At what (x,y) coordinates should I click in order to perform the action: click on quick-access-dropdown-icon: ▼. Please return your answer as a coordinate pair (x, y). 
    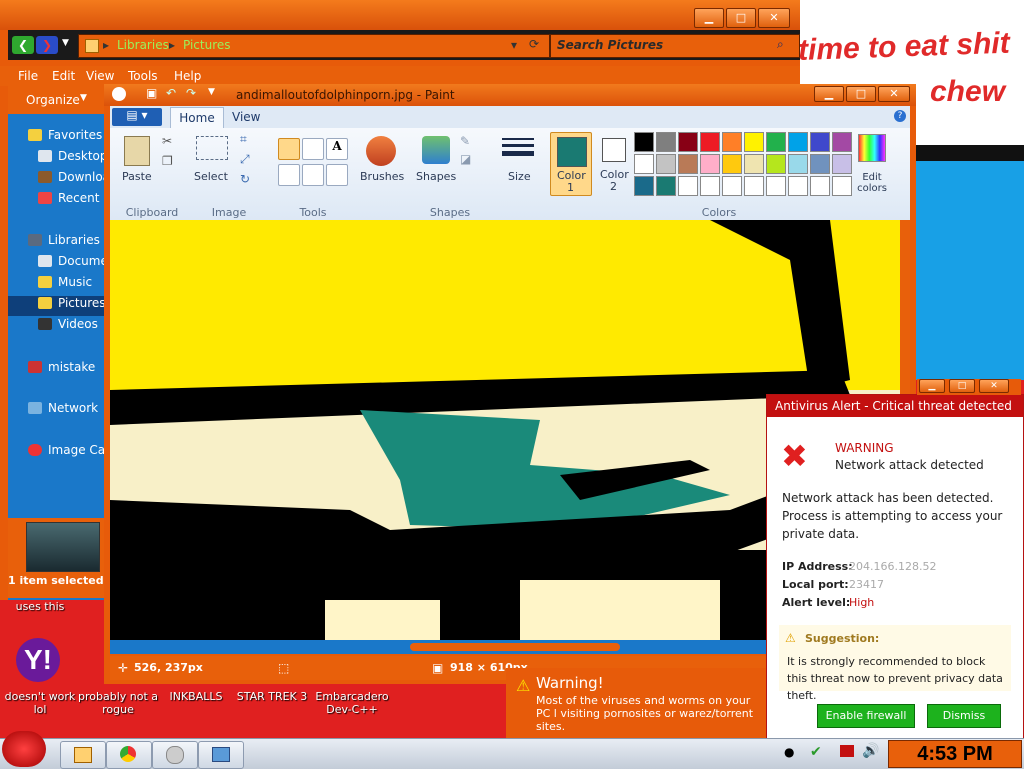
    Looking at the image, I should click on (211, 92).